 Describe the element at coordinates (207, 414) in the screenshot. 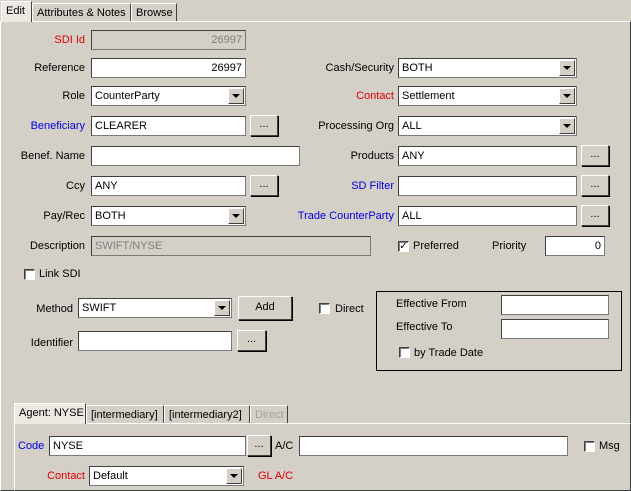

I see `tab-intermediary2: [intermediary2]` at that location.